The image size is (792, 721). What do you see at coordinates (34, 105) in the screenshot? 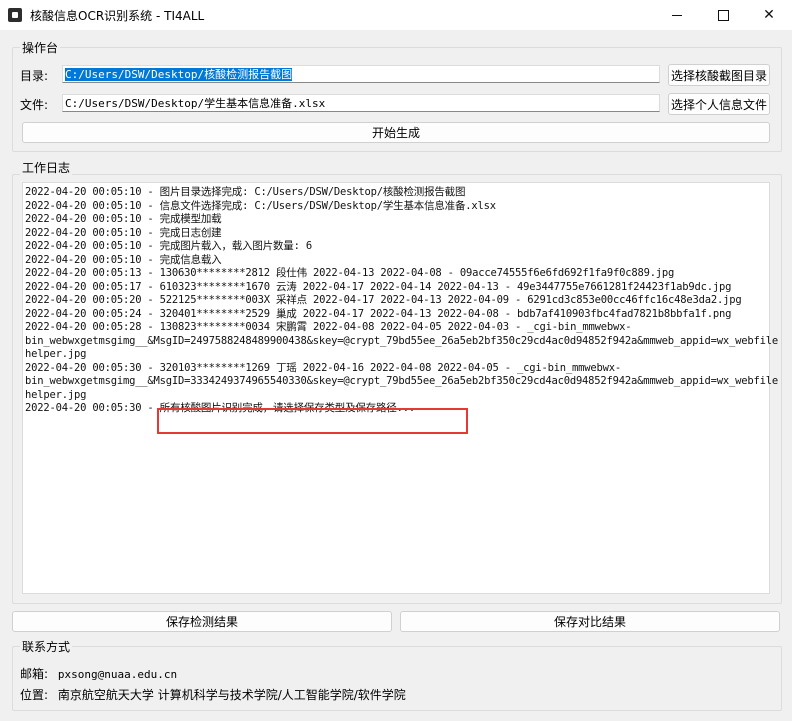
I see `file-label: 文件:` at bounding box center [34, 105].